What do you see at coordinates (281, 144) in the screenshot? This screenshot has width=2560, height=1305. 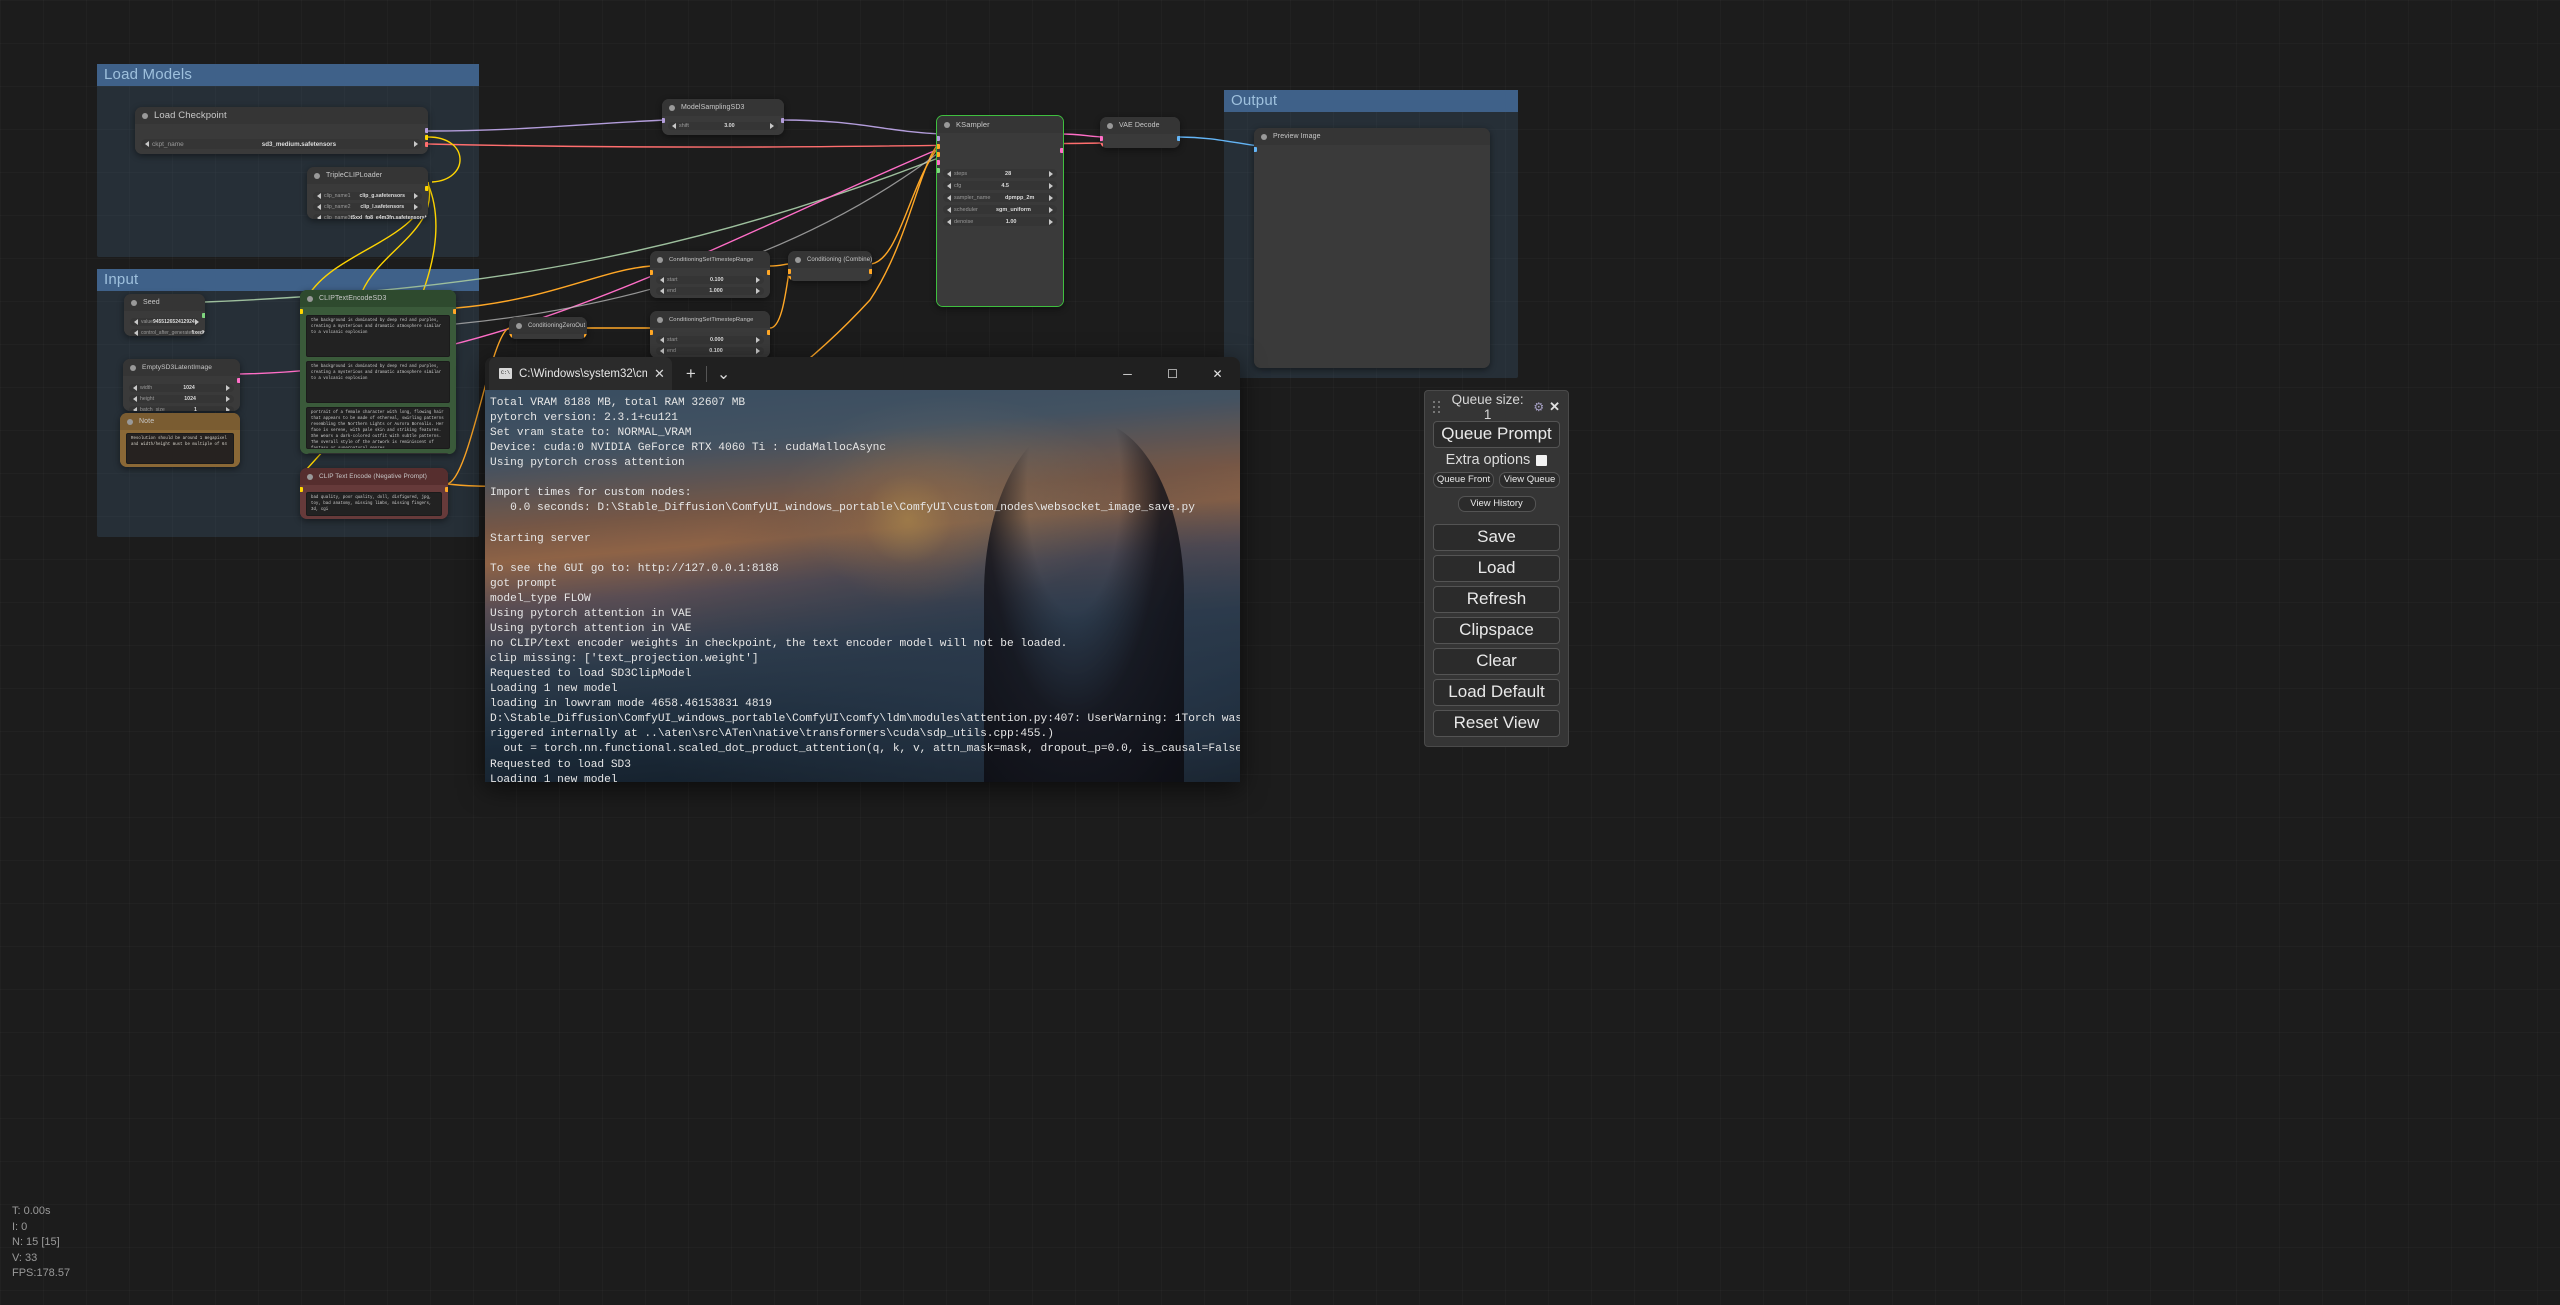 I see `widget-ckpt-name: ckpt_name sd3_medium.safetensors` at bounding box center [281, 144].